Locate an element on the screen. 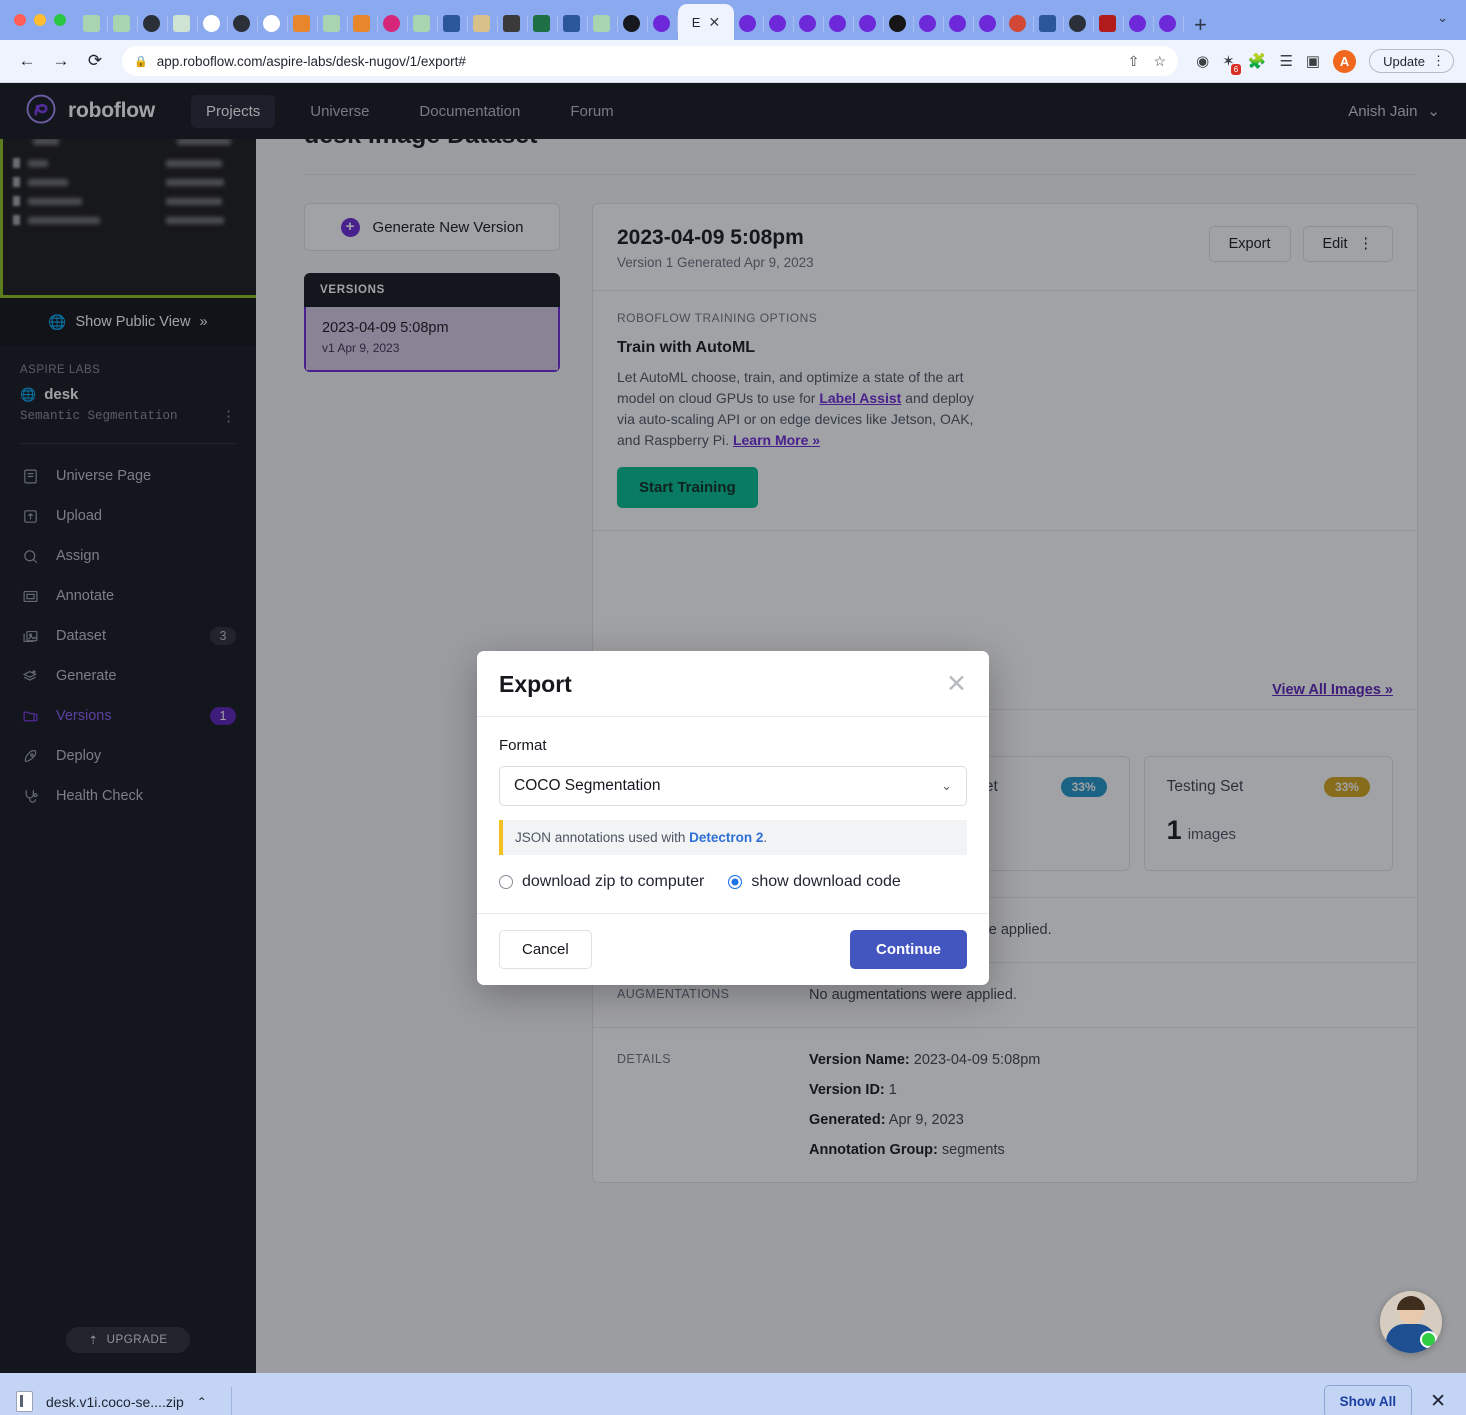  modal-title: Export is located at coordinates (535, 684).